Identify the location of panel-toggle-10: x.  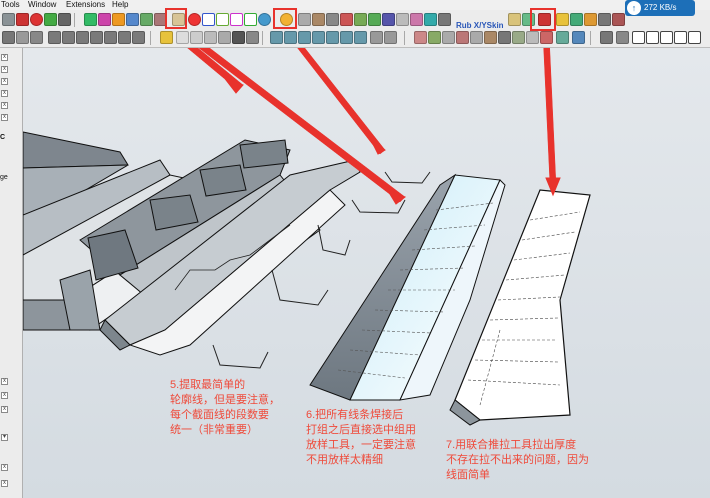
(4, 467).